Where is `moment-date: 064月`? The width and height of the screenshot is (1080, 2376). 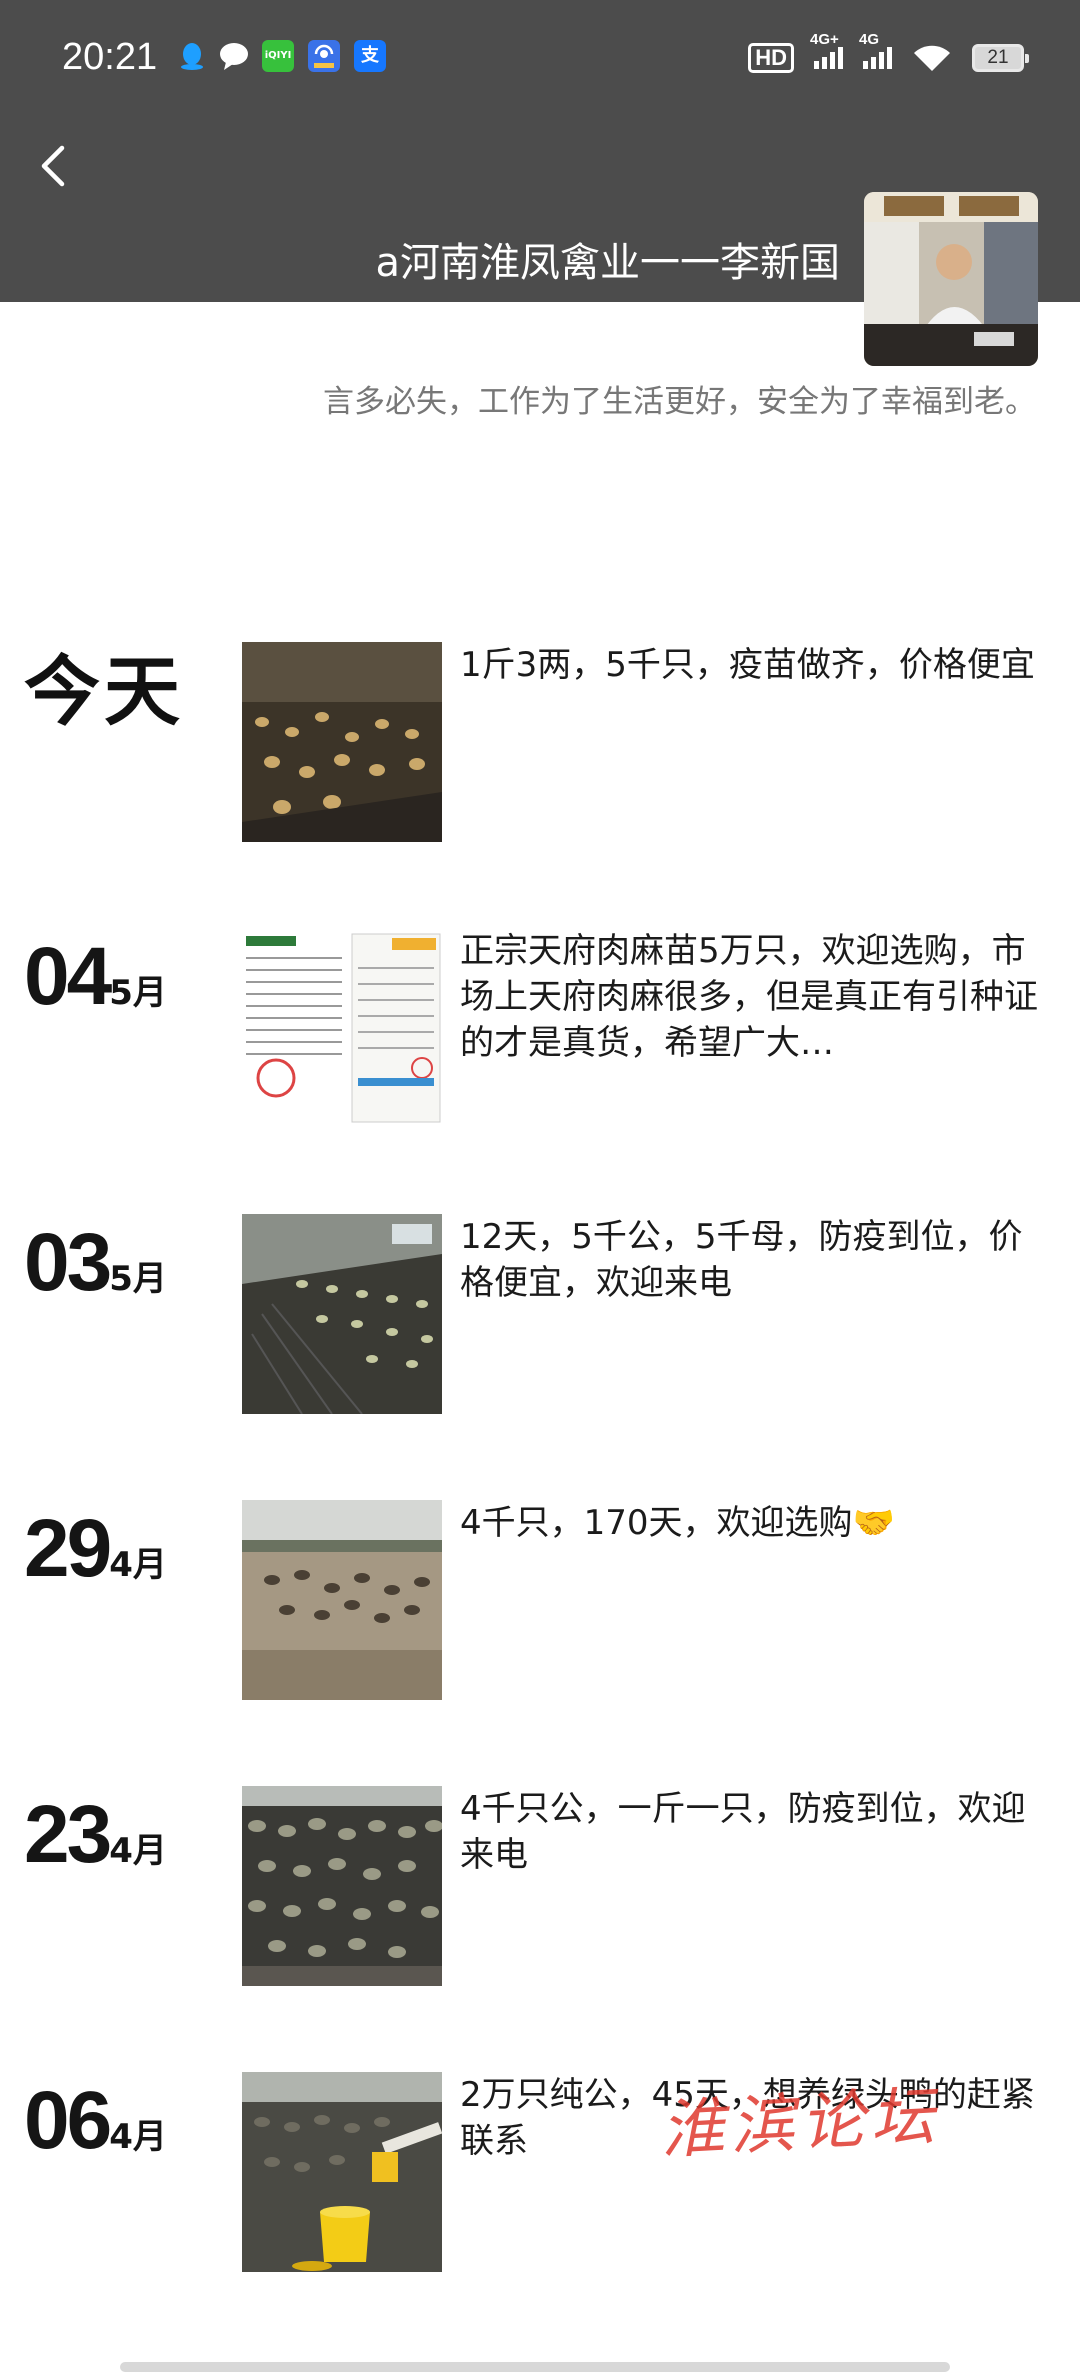 moment-date: 064月 is located at coordinates (95, 2121).